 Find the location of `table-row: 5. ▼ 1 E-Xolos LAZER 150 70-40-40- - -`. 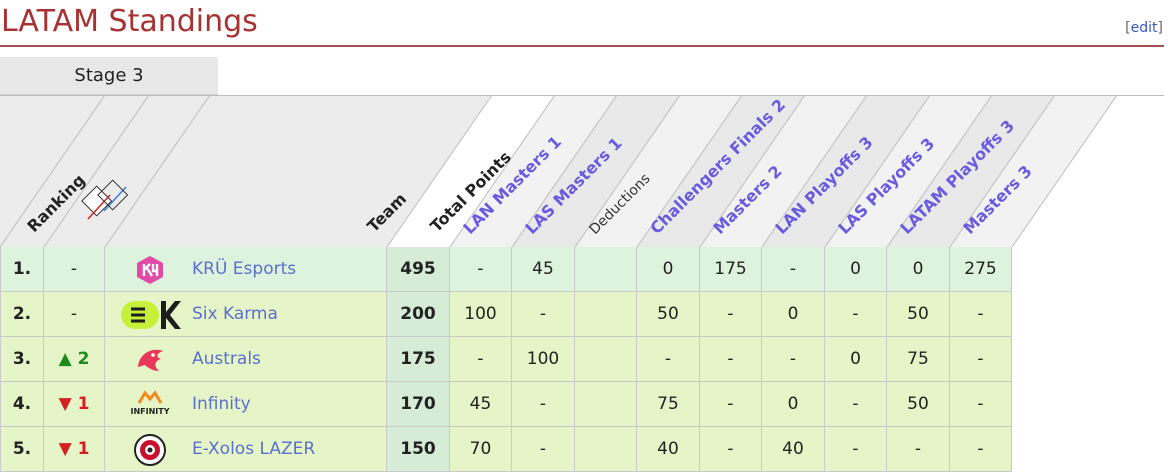

table-row: 5. ▼ 1 E-Xolos LAZER 150 70-40-40- - - is located at coordinates (506, 449).